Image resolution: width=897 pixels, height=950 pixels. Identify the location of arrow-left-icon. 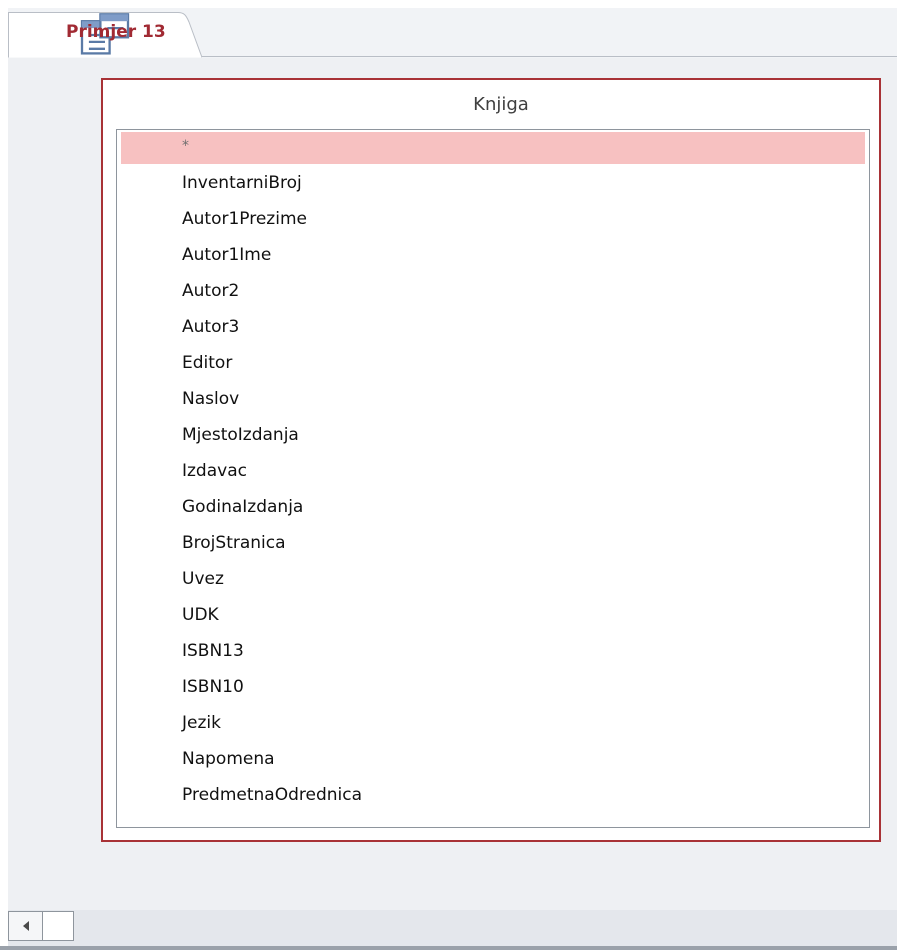
(26, 926).